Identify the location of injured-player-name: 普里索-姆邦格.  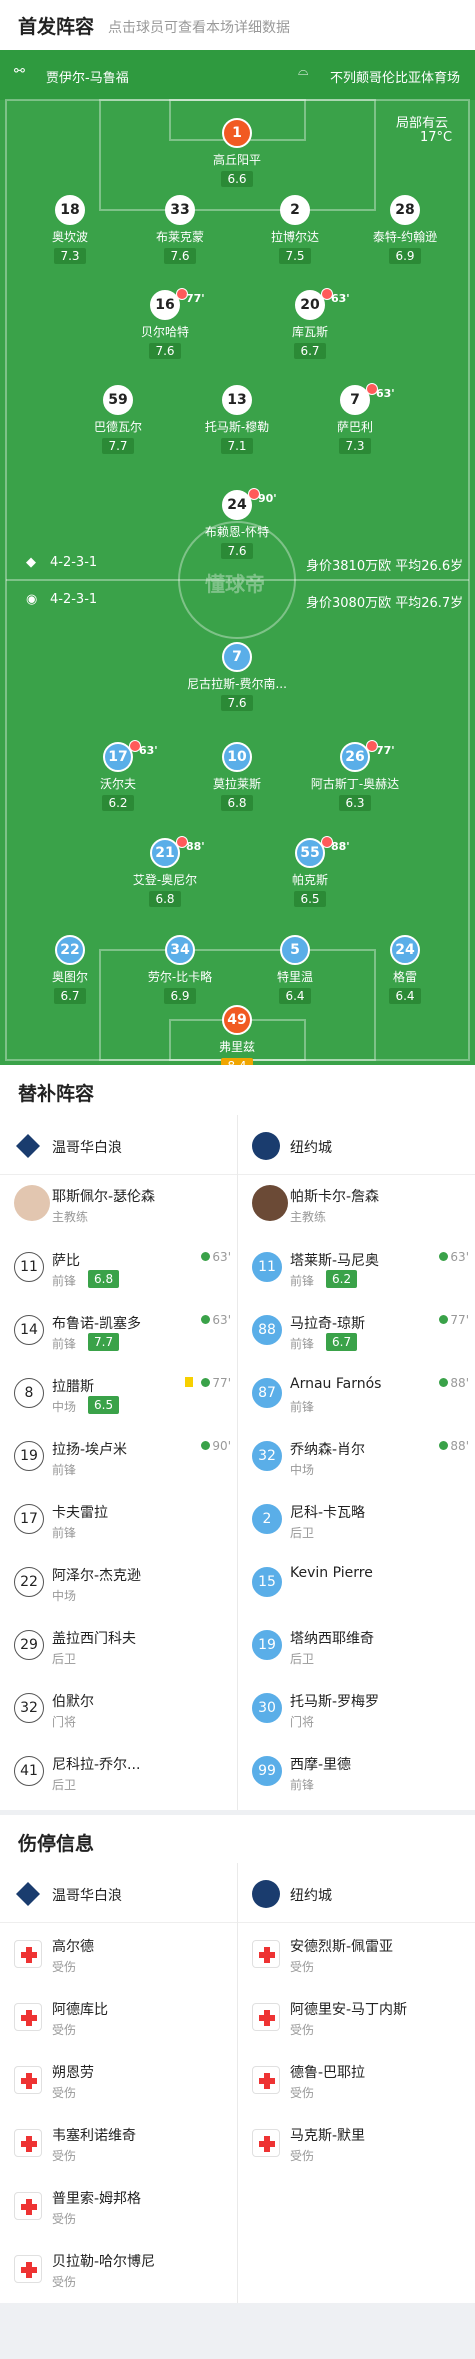
(97, 2199).